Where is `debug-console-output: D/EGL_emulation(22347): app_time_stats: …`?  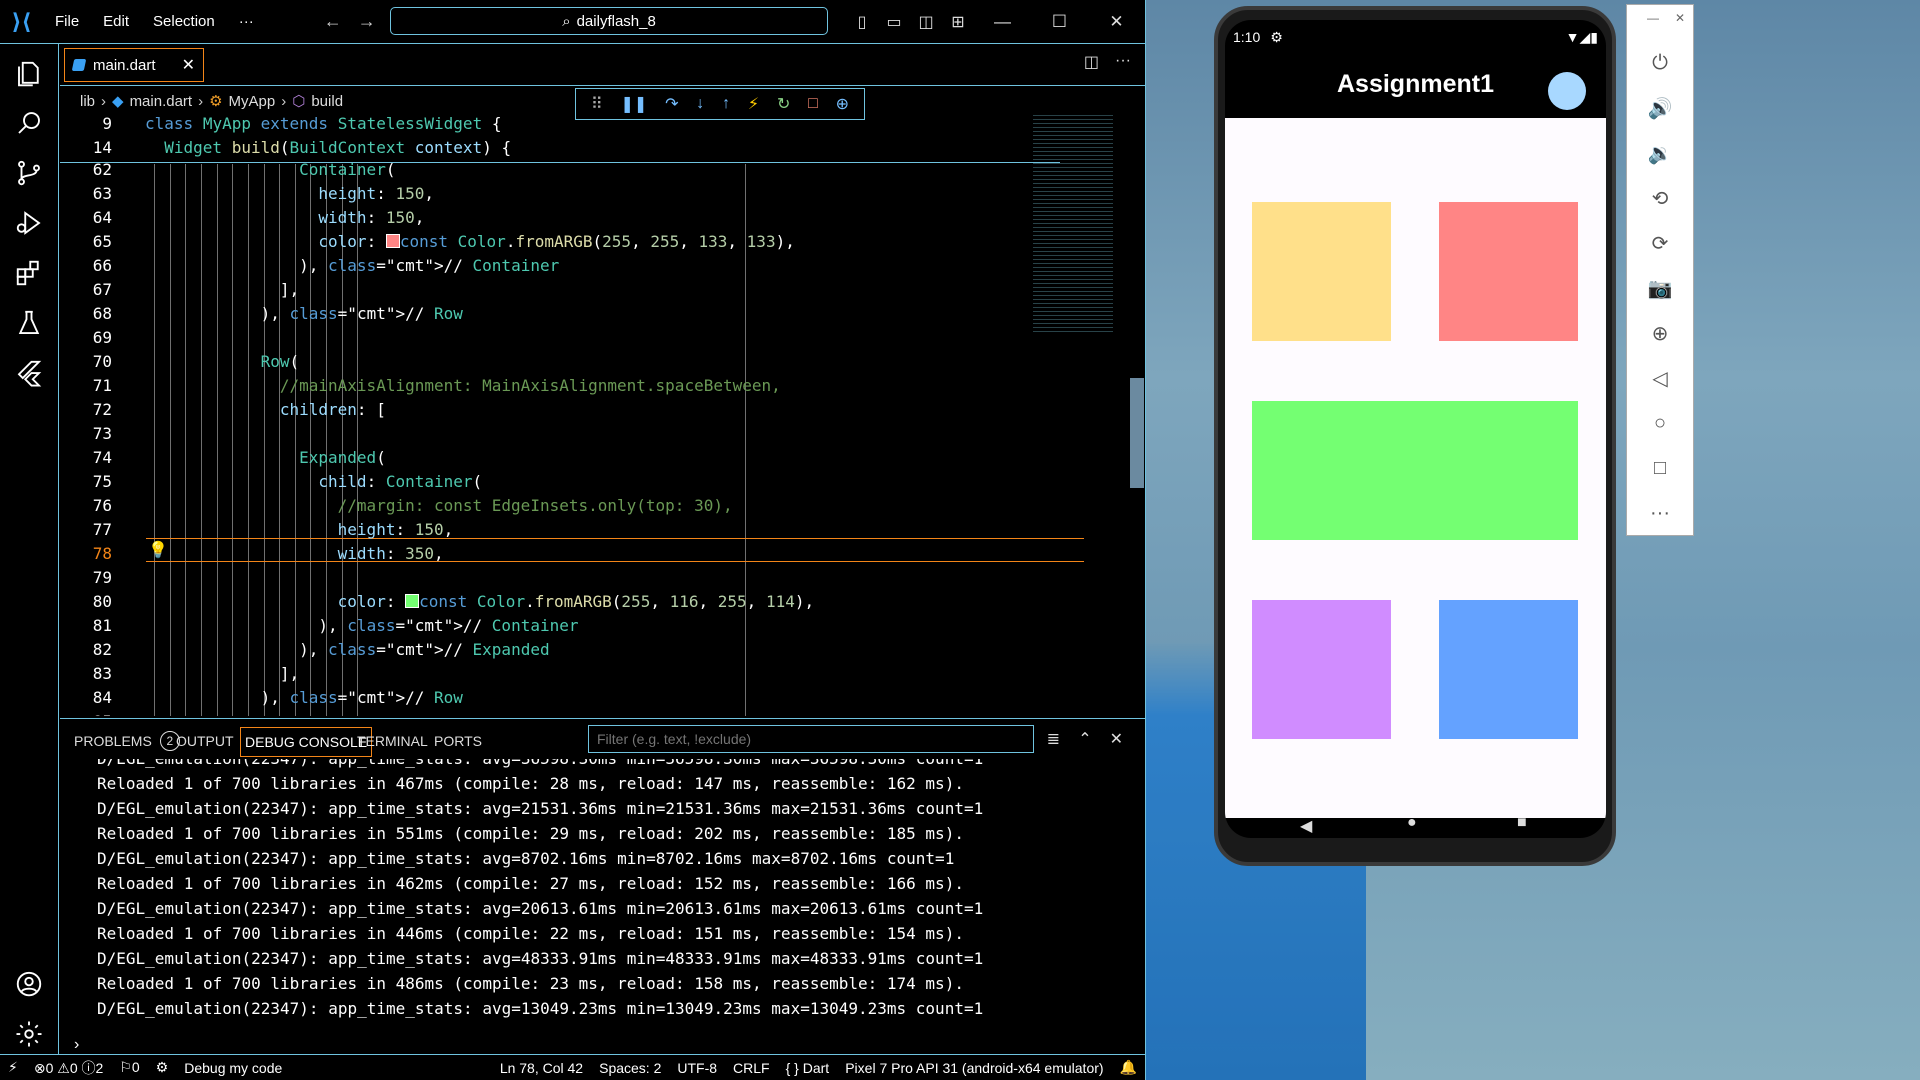
debug-console-output: D/EGL_emulation(22347): app_time_stats: … is located at coordinates (602, 895).